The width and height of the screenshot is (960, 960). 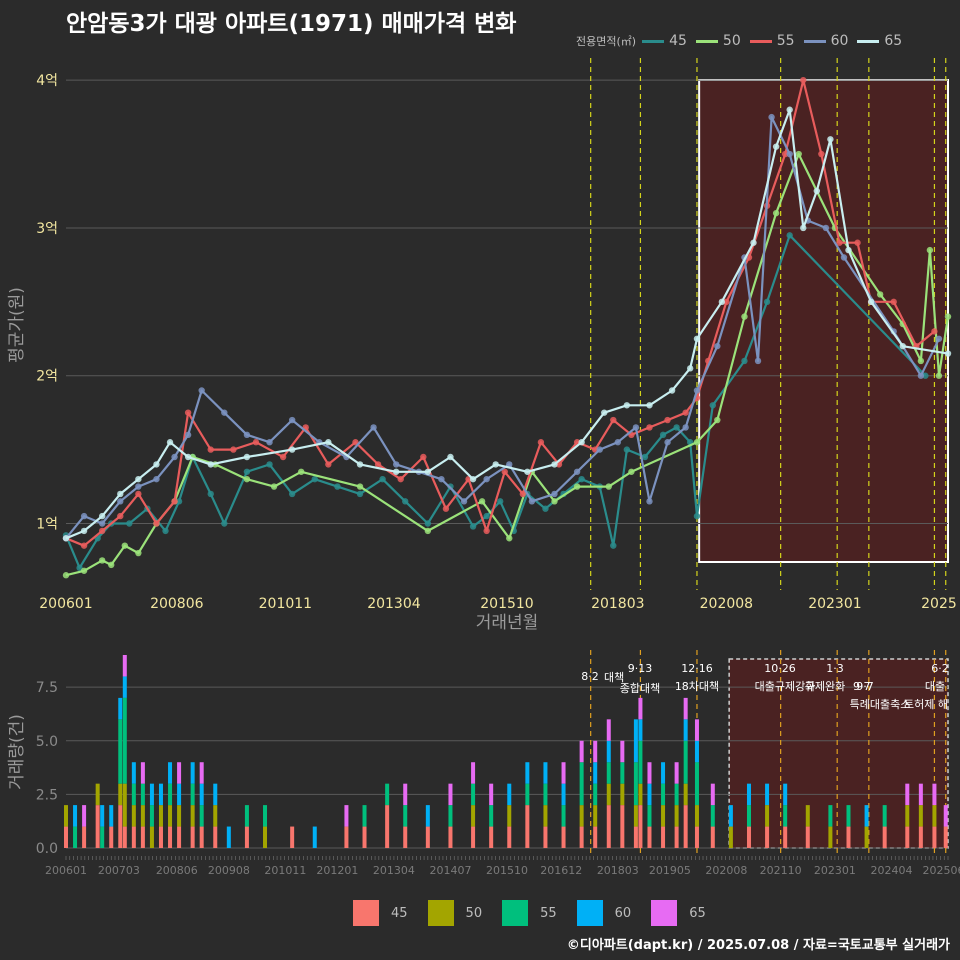 What do you see at coordinates (880, 704) in the screenshot?
I see `event-label: 특례대출축소` at bounding box center [880, 704].